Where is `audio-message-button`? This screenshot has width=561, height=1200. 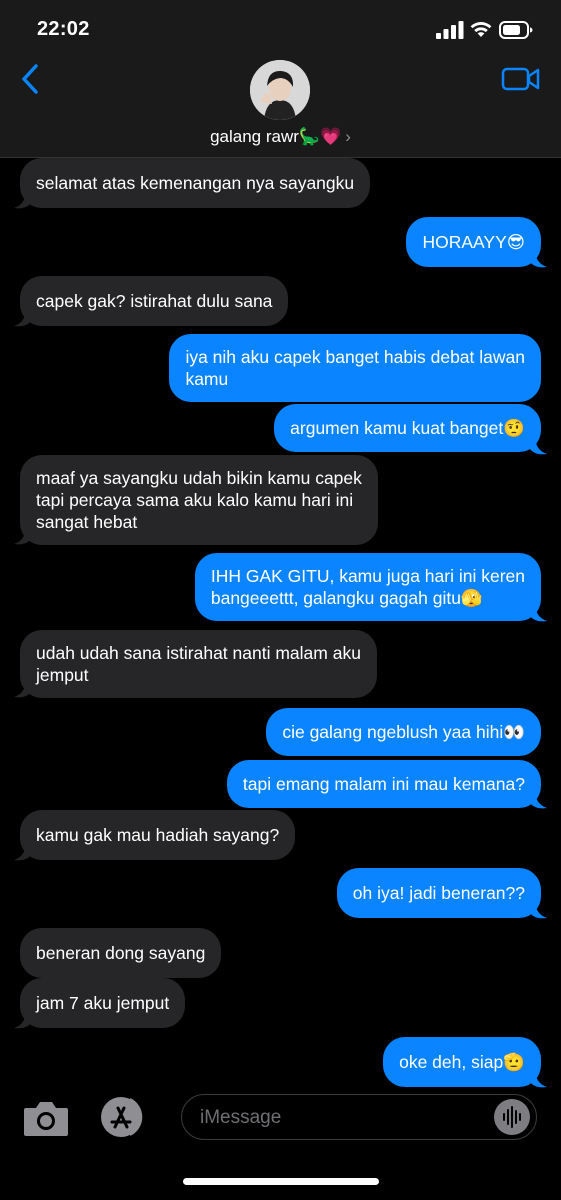
audio-message-button is located at coordinates (512, 1117).